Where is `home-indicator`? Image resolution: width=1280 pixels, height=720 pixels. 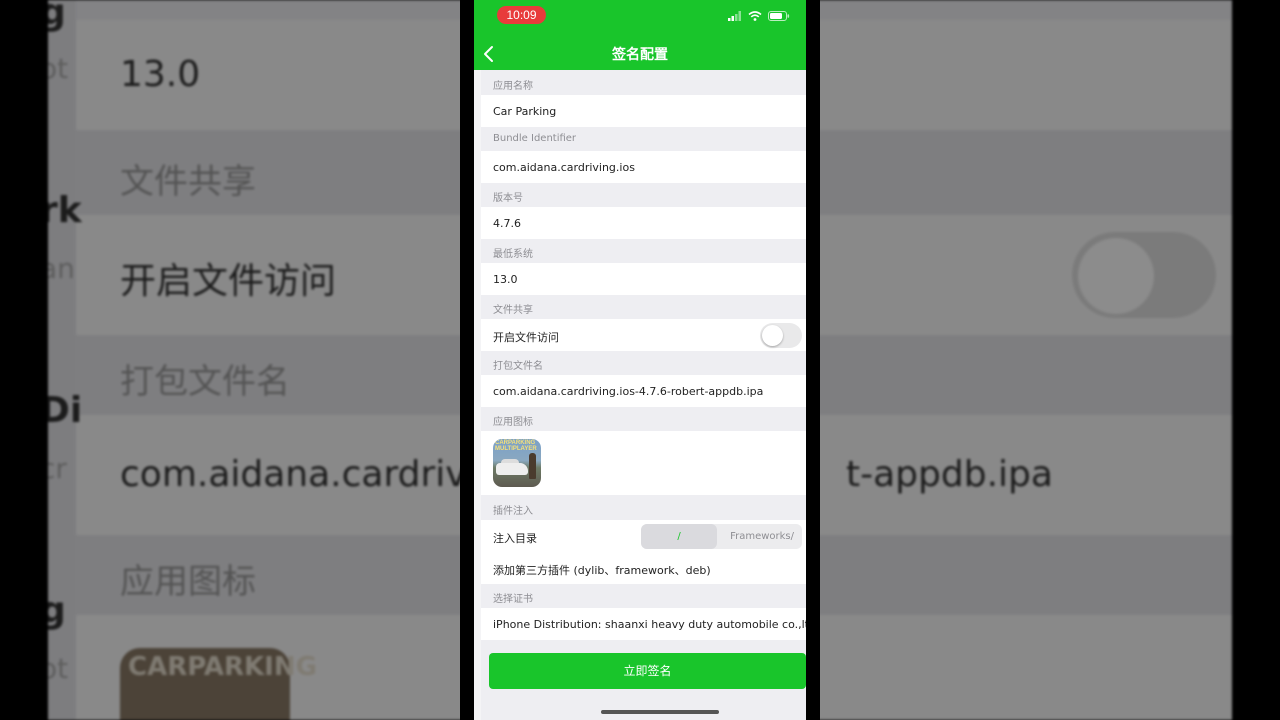 home-indicator is located at coordinates (660, 712).